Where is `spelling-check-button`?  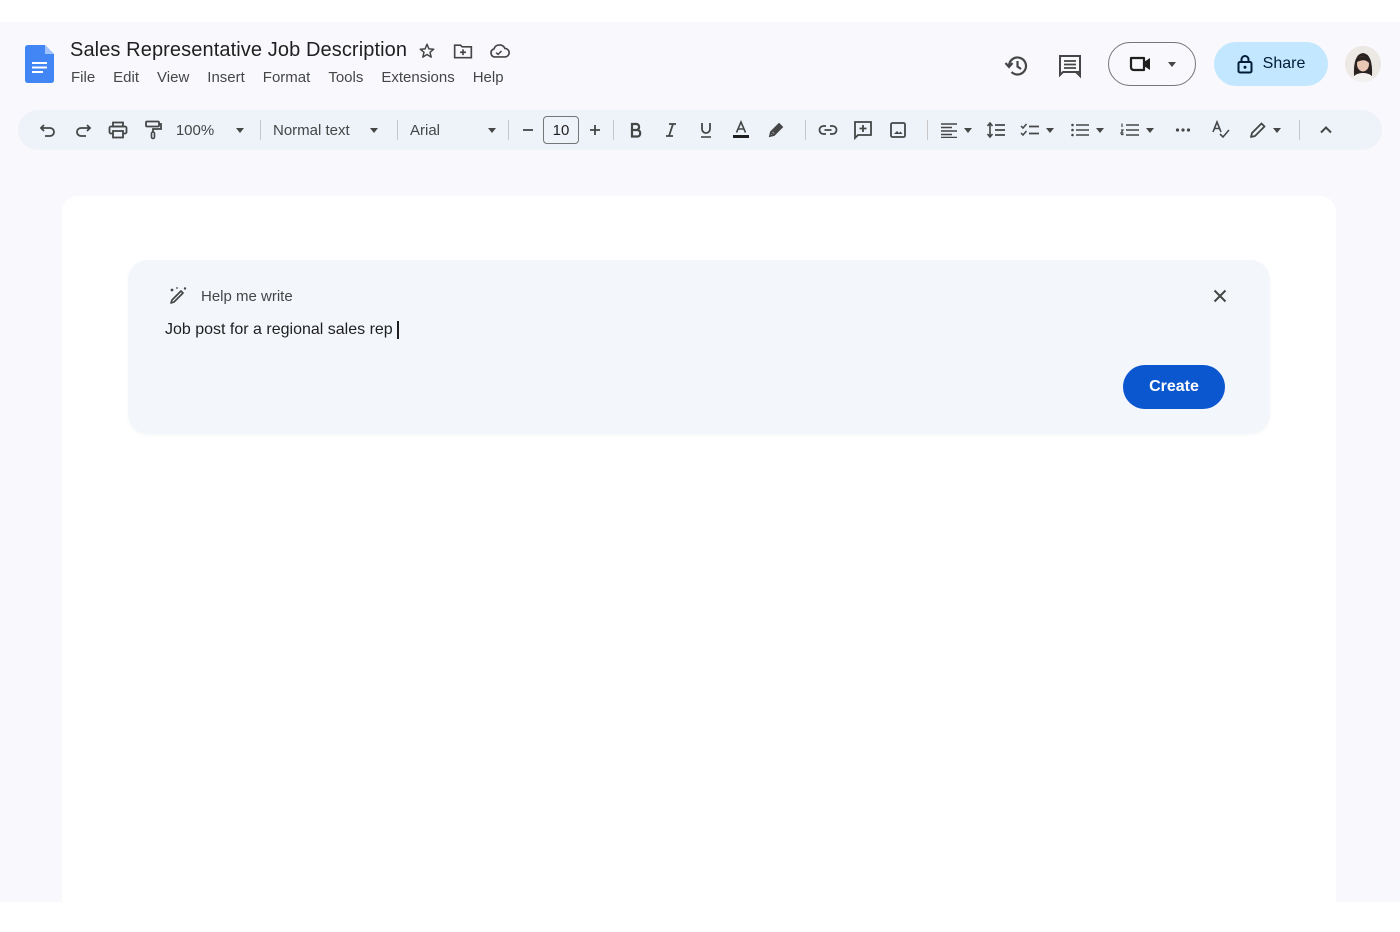
spelling-check-button is located at coordinates (1221, 130).